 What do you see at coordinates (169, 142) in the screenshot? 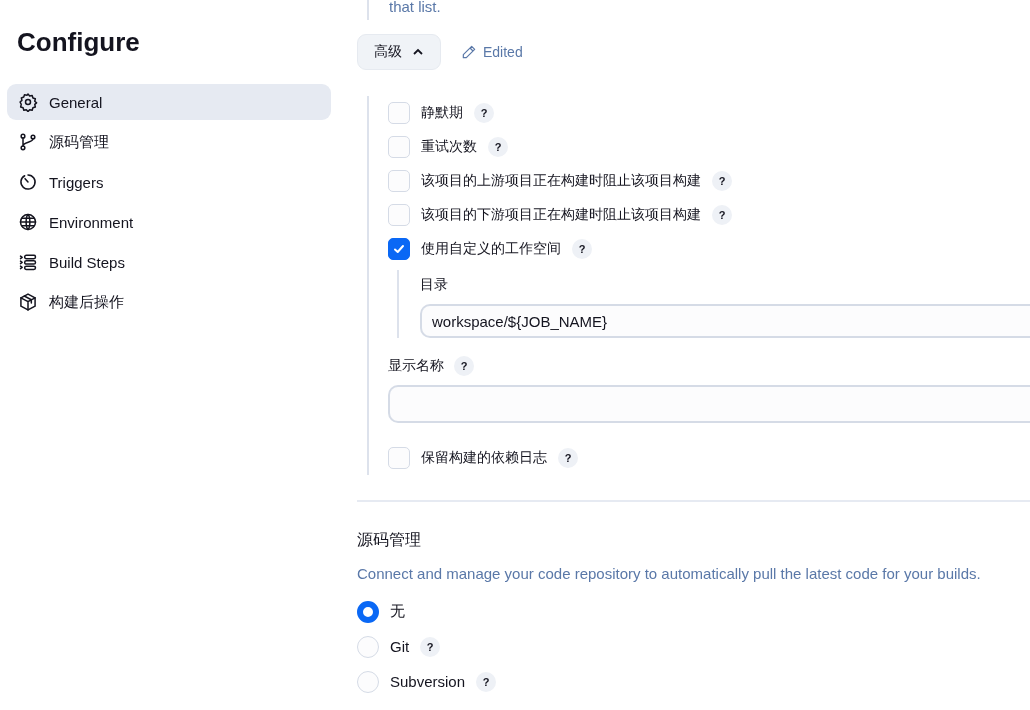
I see `sidebar-item: 源码管理` at bounding box center [169, 142].